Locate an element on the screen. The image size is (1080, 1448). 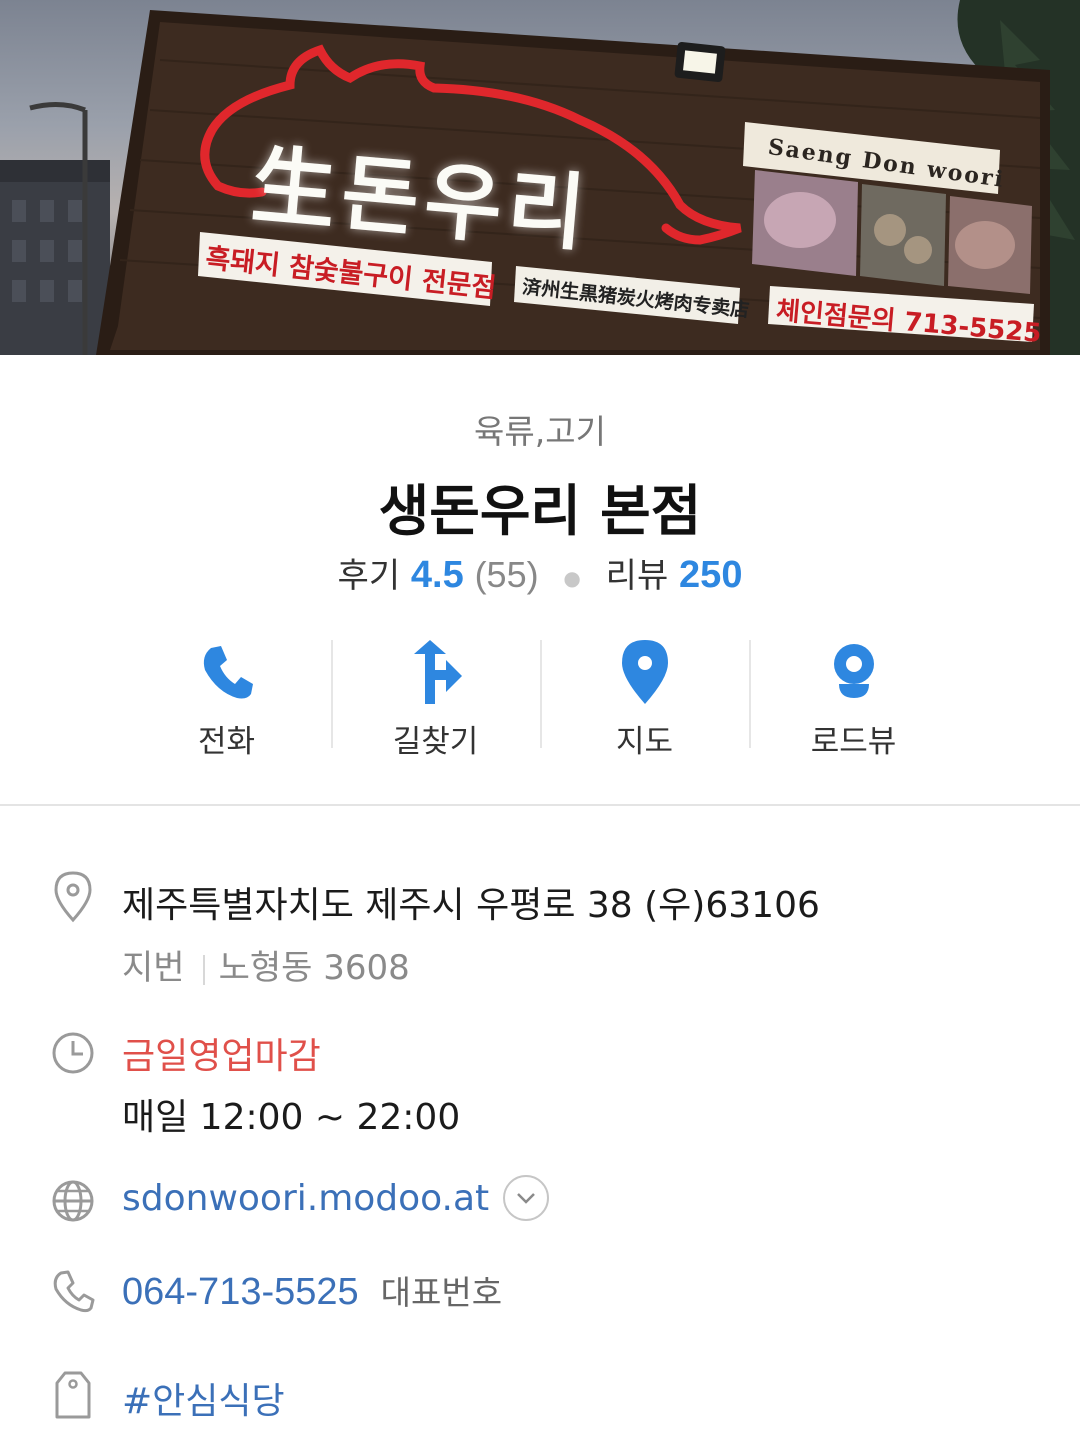
blog-review-count: 250 is located at coordinates (710, 575).